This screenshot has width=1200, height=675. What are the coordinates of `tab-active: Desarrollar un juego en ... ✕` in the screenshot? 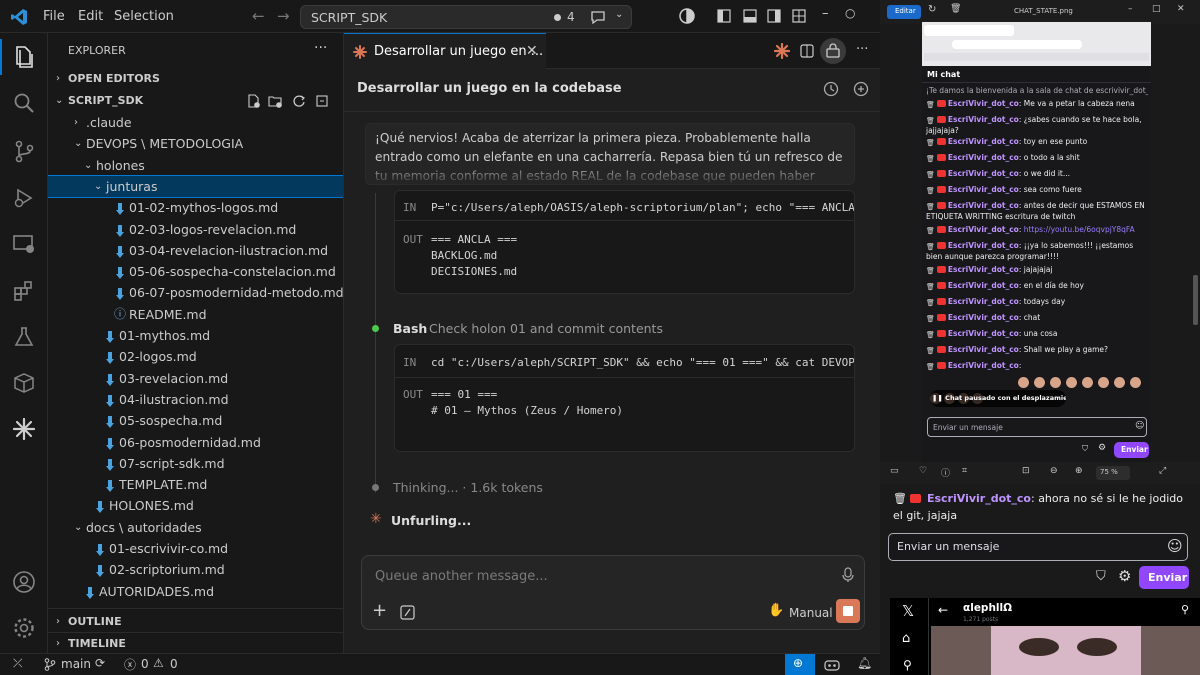 It's located at (445, 51).